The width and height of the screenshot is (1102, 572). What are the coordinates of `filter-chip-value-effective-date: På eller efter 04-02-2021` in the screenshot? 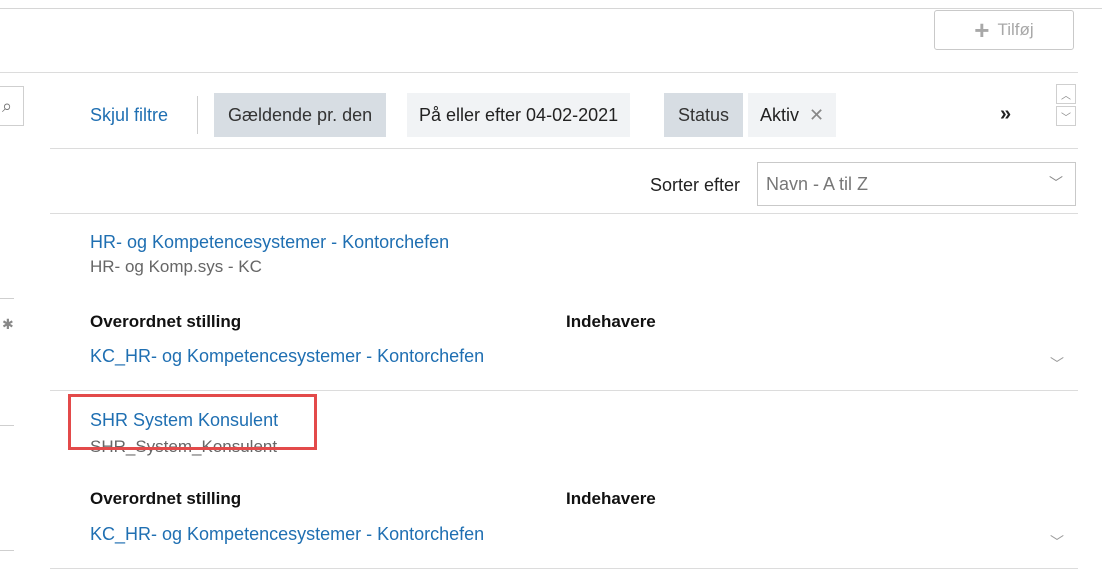 It's located at (519, 115).